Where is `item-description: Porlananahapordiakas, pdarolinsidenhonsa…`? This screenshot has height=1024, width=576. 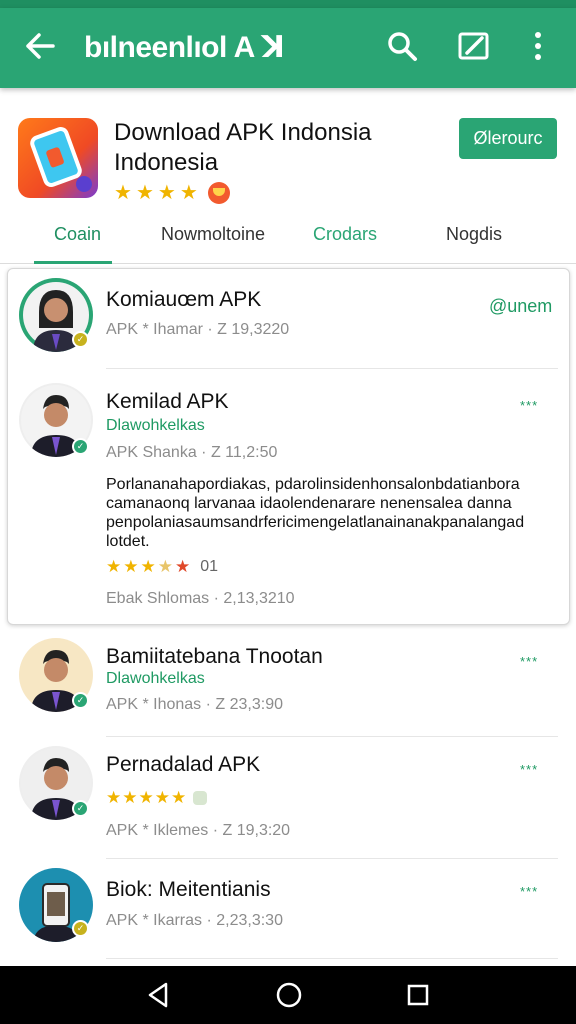
item-description: Porlananahapordiakas, pdarolinsidenhonsa… is located at coordinates (315, 513).